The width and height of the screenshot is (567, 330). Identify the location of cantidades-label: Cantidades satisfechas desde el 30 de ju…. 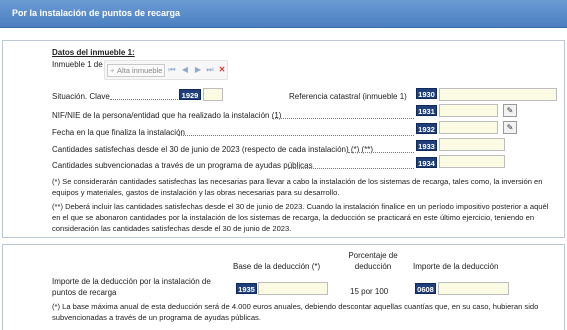
(213, 149).